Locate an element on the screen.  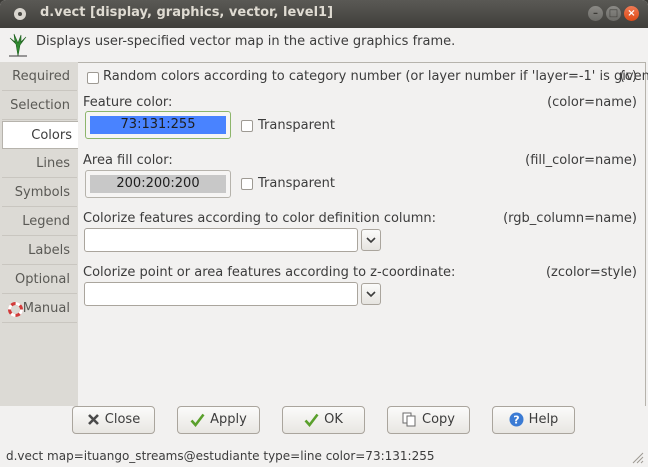
ok-button: OK is located at coordinates (323, 420).